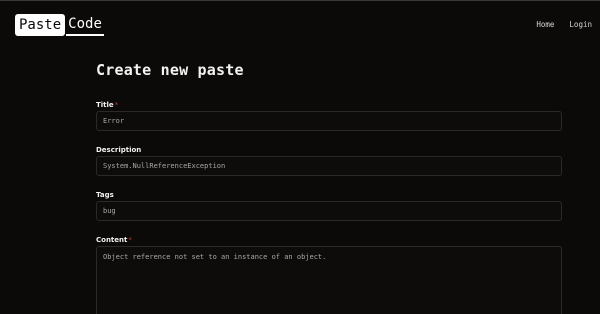 The image size is (600, 314). What do you see at coordinates (545, 24) in the screenshot?
I see `nav-home-link: Home` at bounding box center [545, 24].